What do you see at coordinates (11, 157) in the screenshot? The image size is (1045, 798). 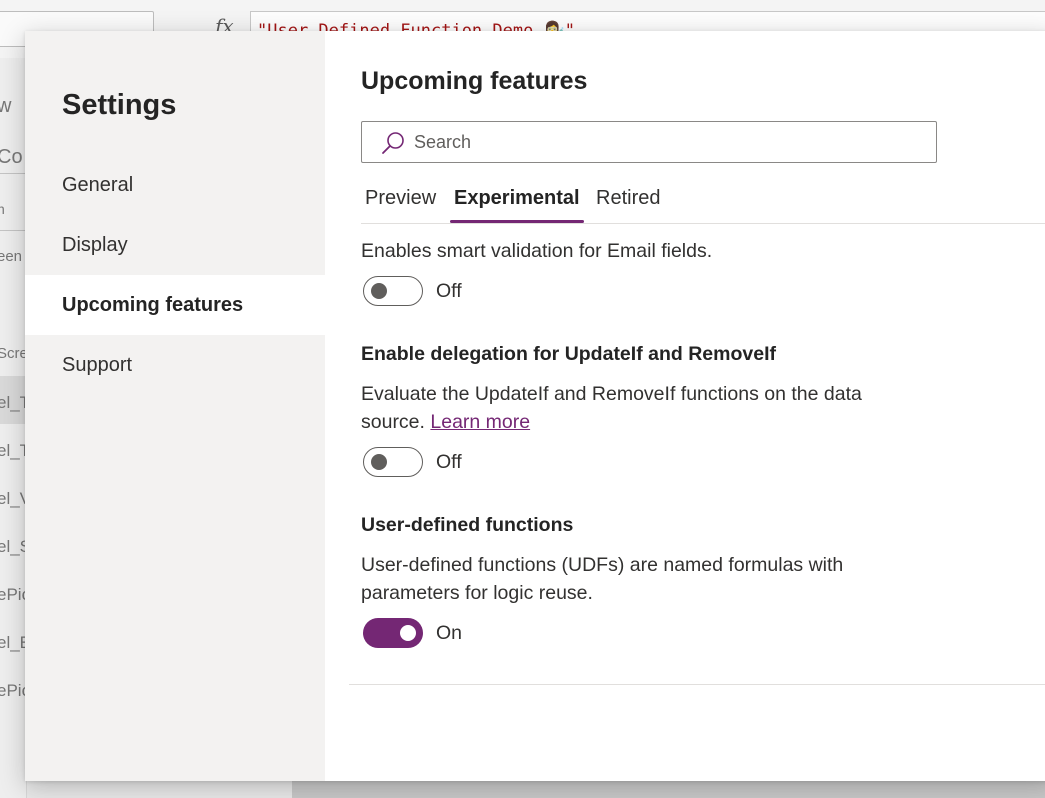 I see `tree-item: Co` at bounding box center [11, 157].